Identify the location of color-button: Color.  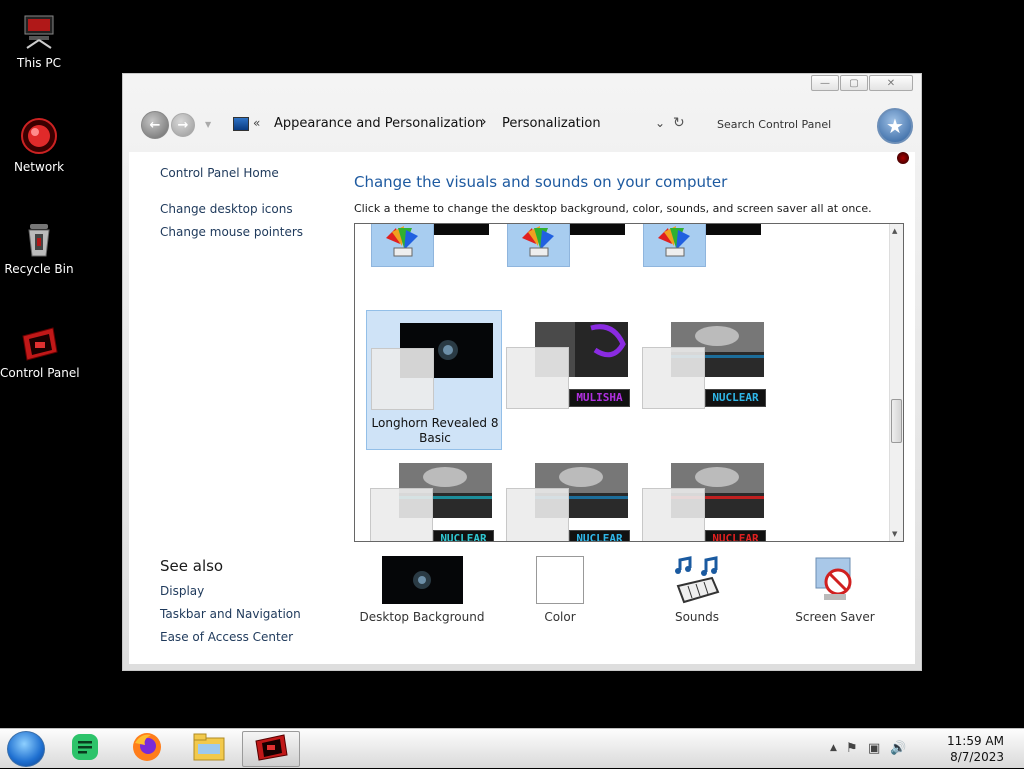
(560, 590).